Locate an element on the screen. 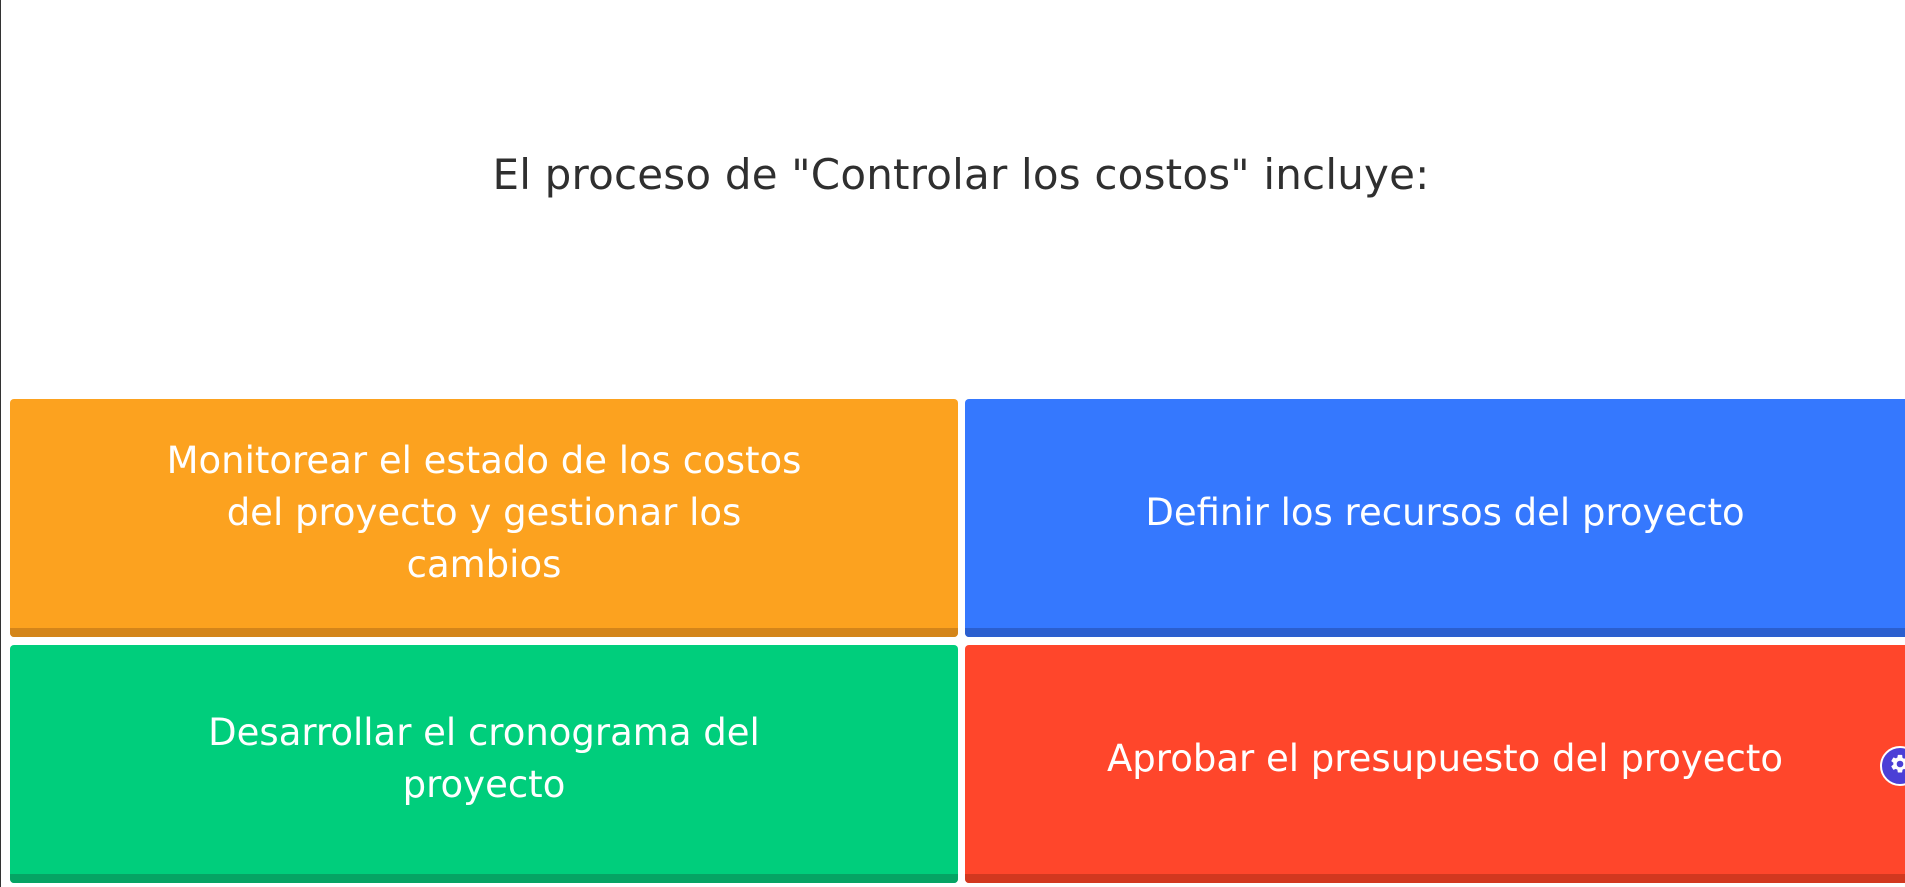  answer-option-3-shadow is located at coordinates (484, 878).